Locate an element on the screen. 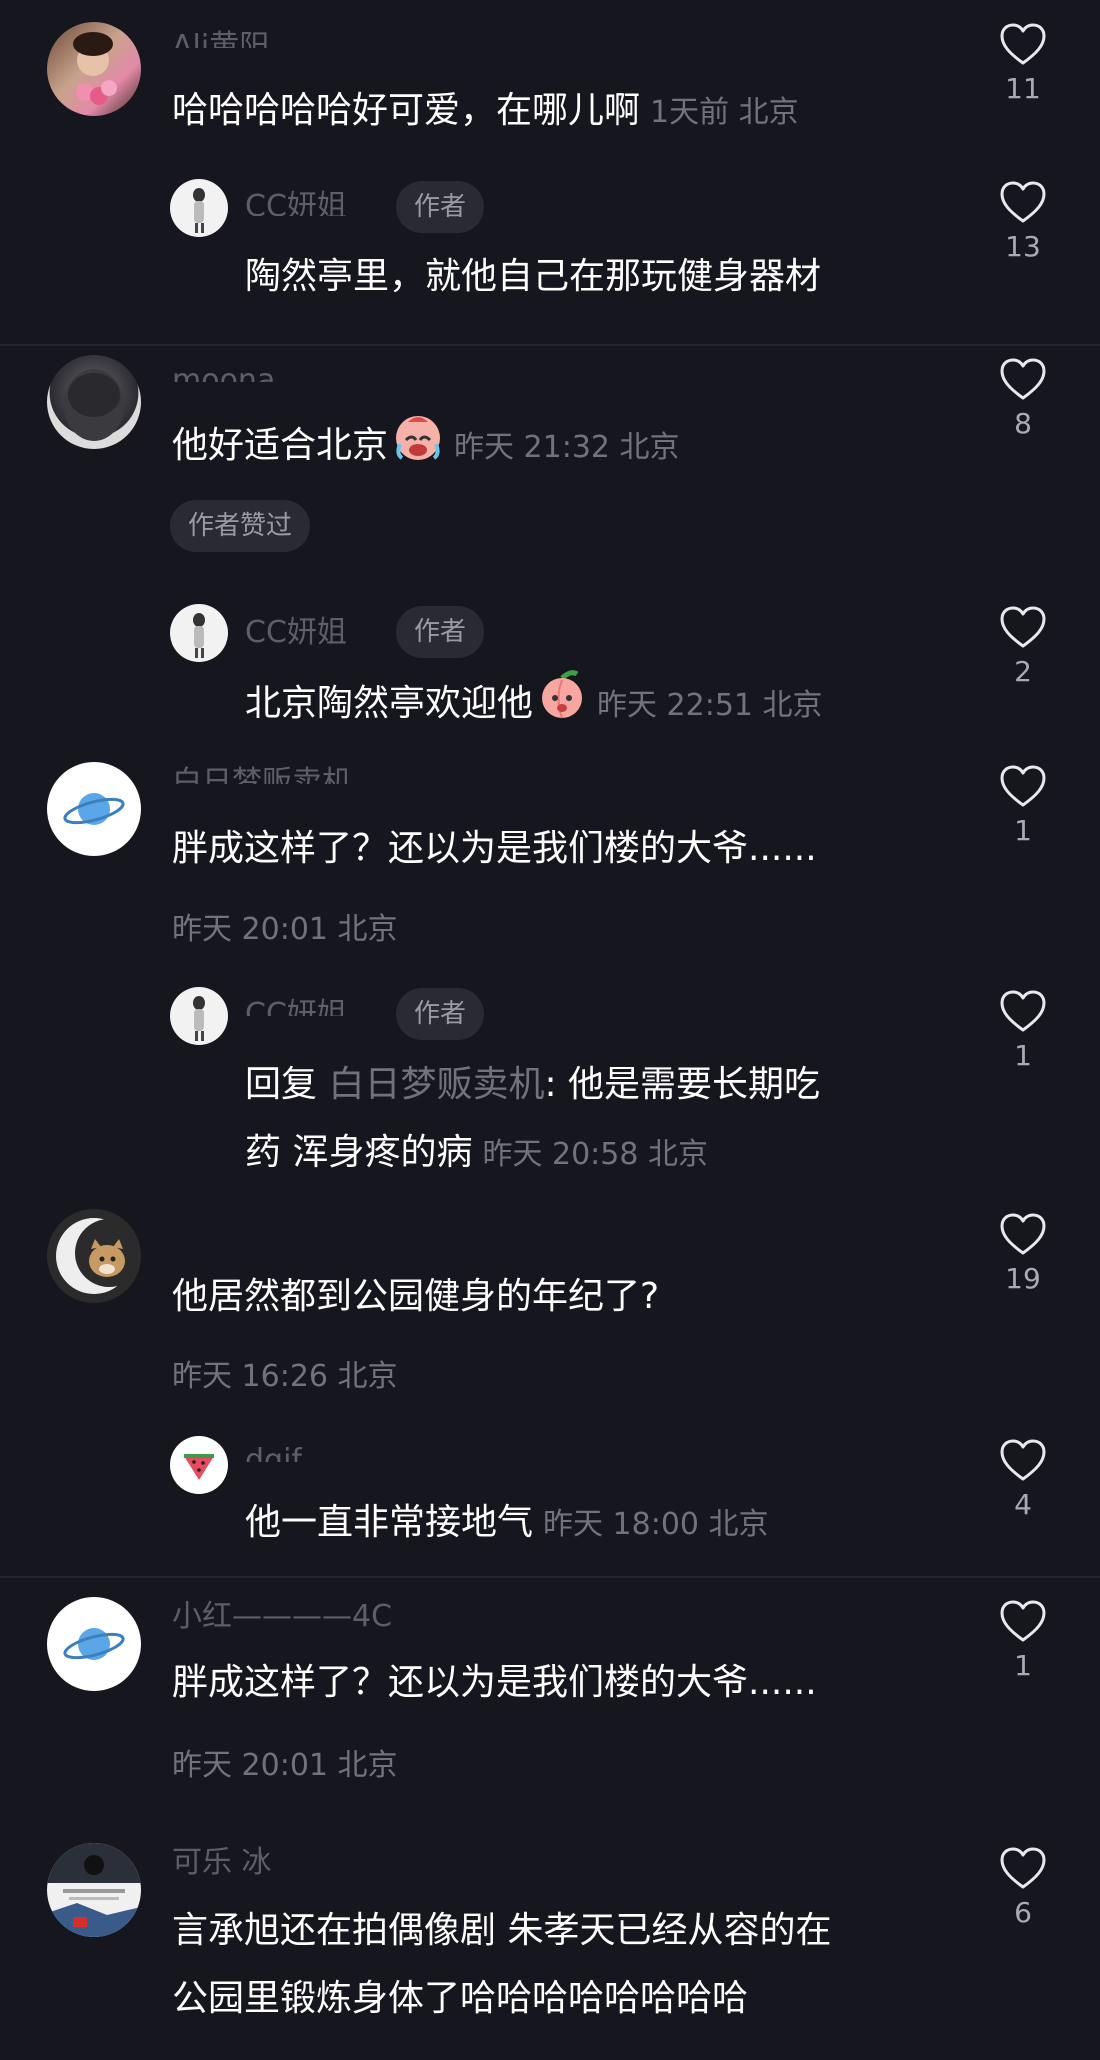 The height and width of the screenshot is (2060, 1100). like-button: 2 is located at coordinates (1023, 646).